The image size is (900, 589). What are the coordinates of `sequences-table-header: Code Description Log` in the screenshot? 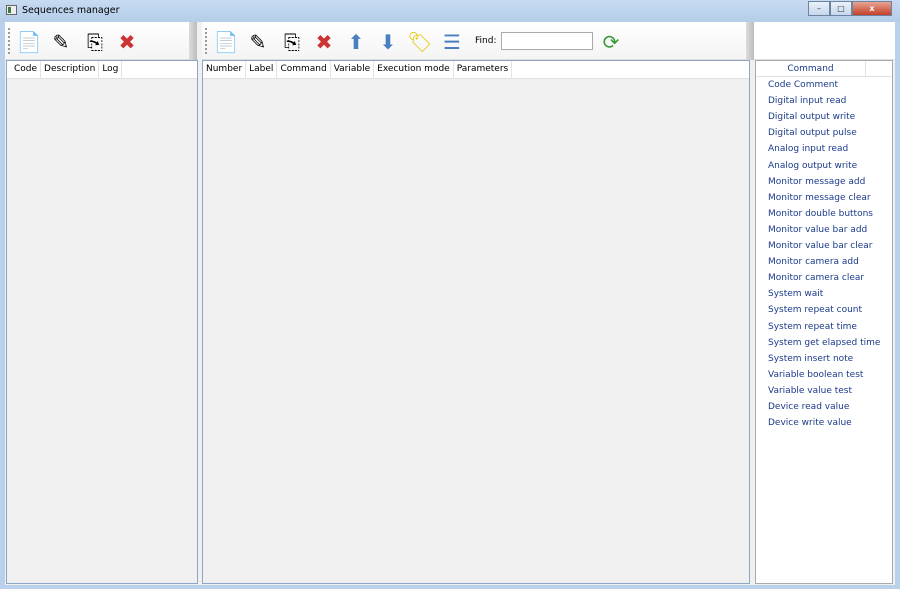 It's located at (102, 70).